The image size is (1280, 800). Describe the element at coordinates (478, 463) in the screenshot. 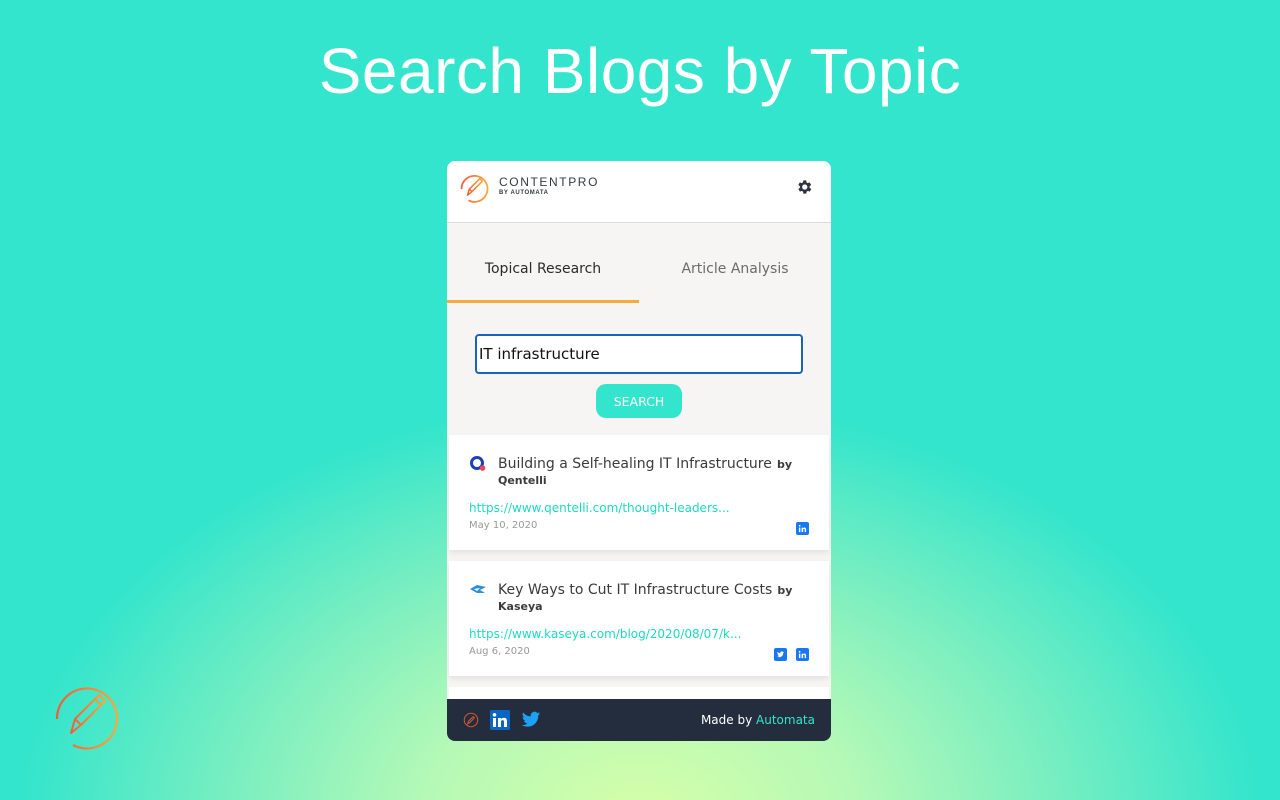

I see `qentelli-logo-icon` at that location.